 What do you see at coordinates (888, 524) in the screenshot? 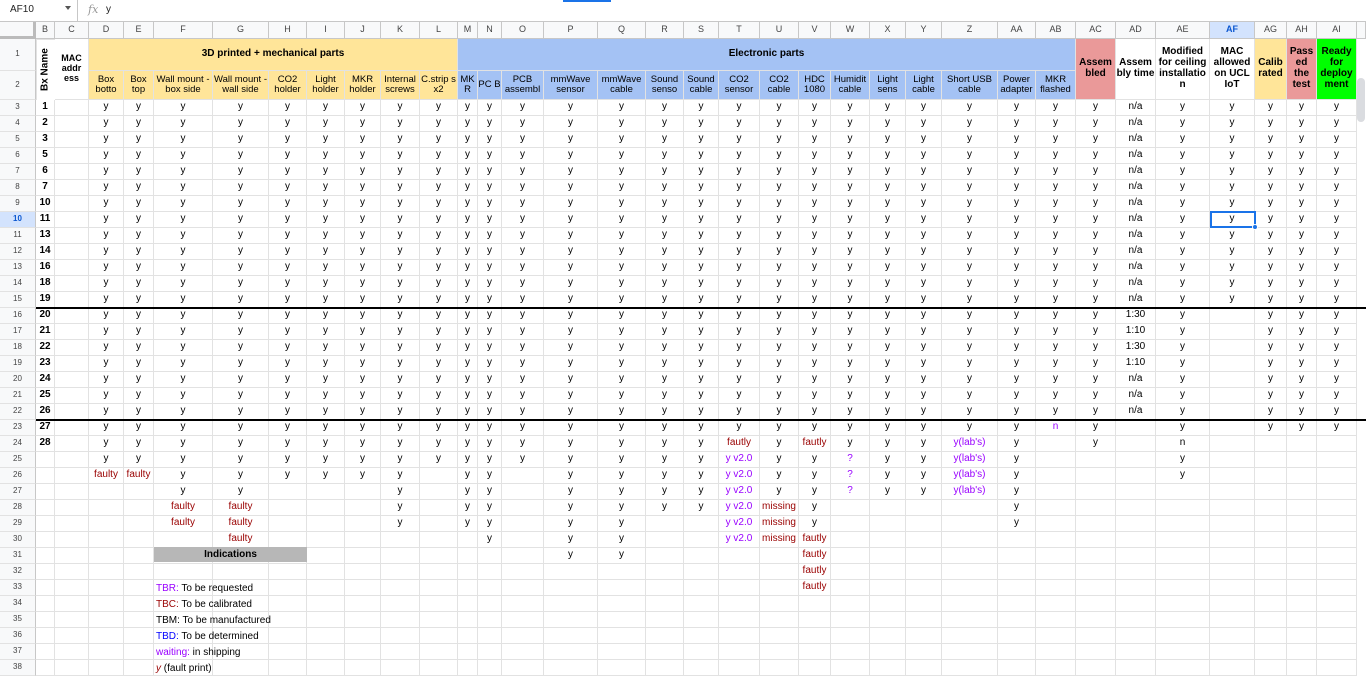
I see `part-cell-x` at bounding box center [888, 524].